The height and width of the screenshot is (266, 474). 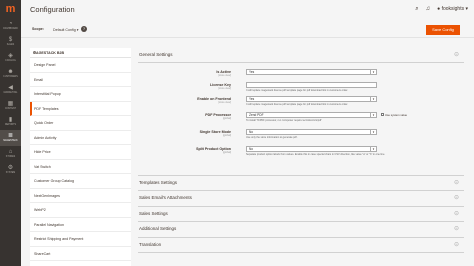 What do you see at coordinates (153, 213) in the screenshot?
I see `section-title: Sales Settings` at bounding box center [153, 213].